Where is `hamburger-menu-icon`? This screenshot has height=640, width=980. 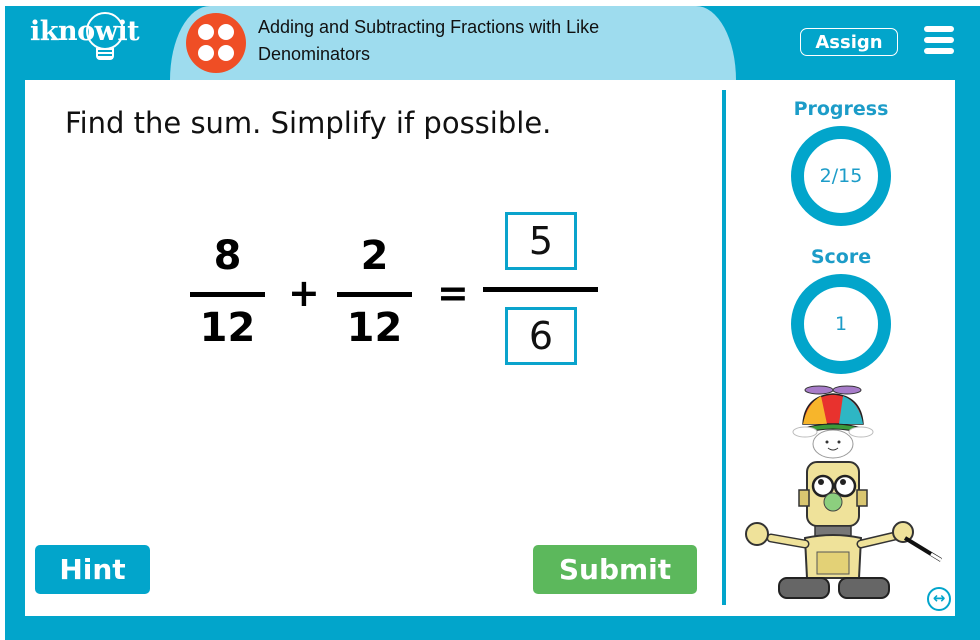
hamburger-menu-icon is located at coordinates (939, 40).